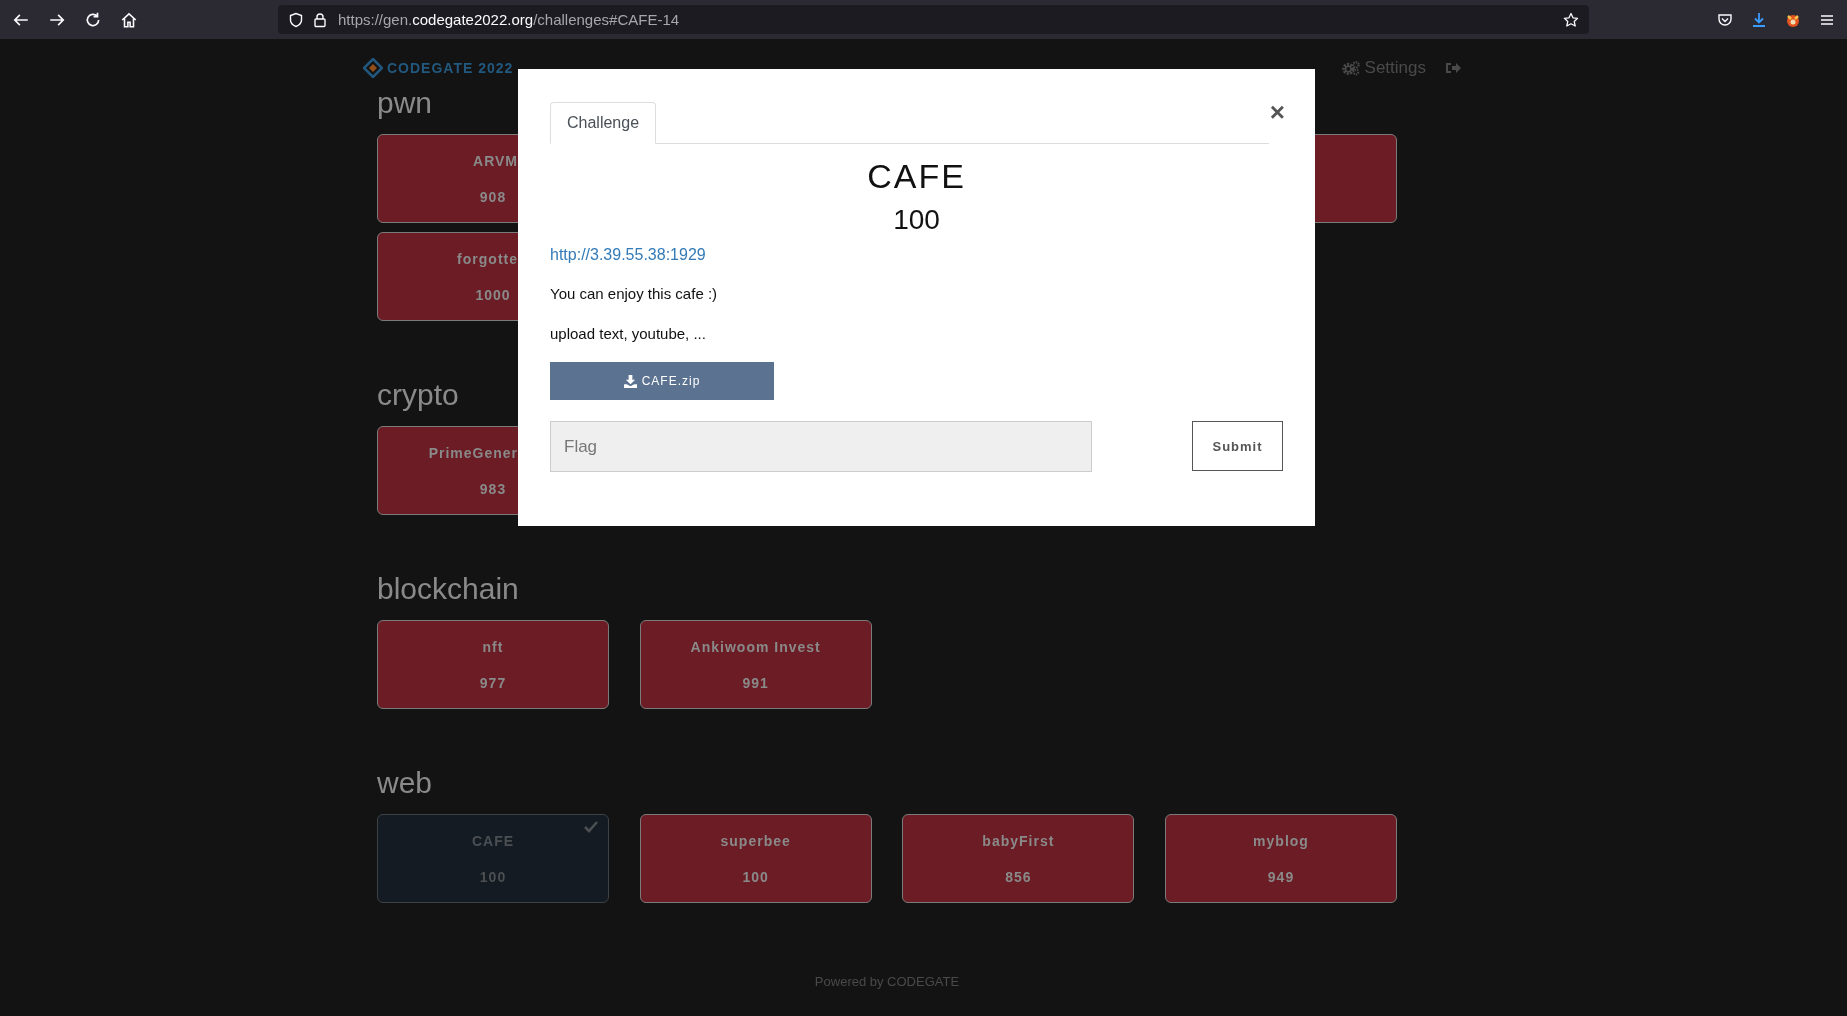 The height and width of the screenshot is (1016, 1847). Describe the element at coordinates (1237, 446) in the screenshot. I see `submit-button: Submit` at that location.